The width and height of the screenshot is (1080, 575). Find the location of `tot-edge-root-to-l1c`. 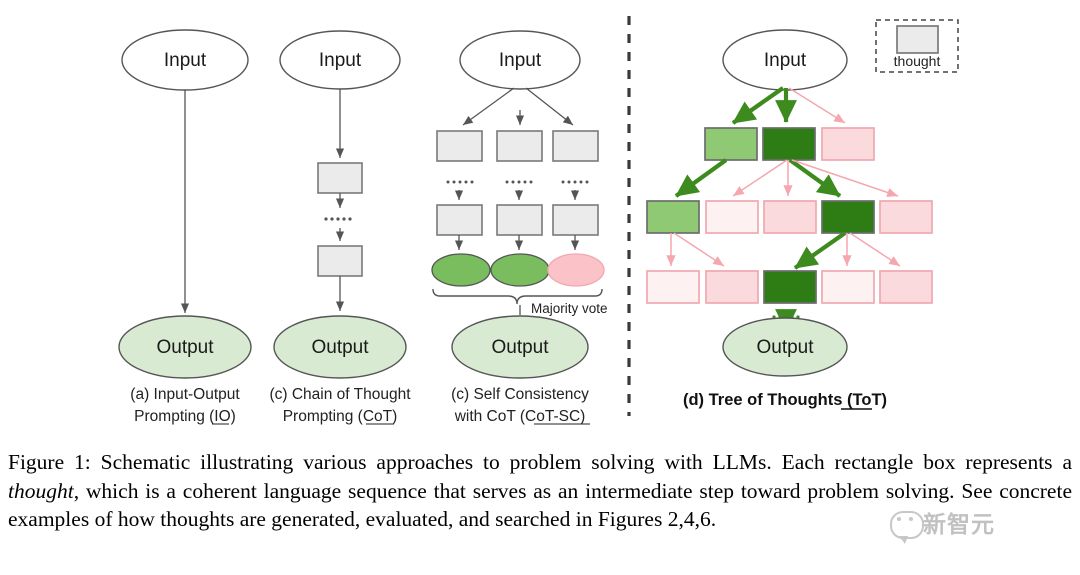

tot-edge-root-to-l1c is located at coordinates (817, 105).